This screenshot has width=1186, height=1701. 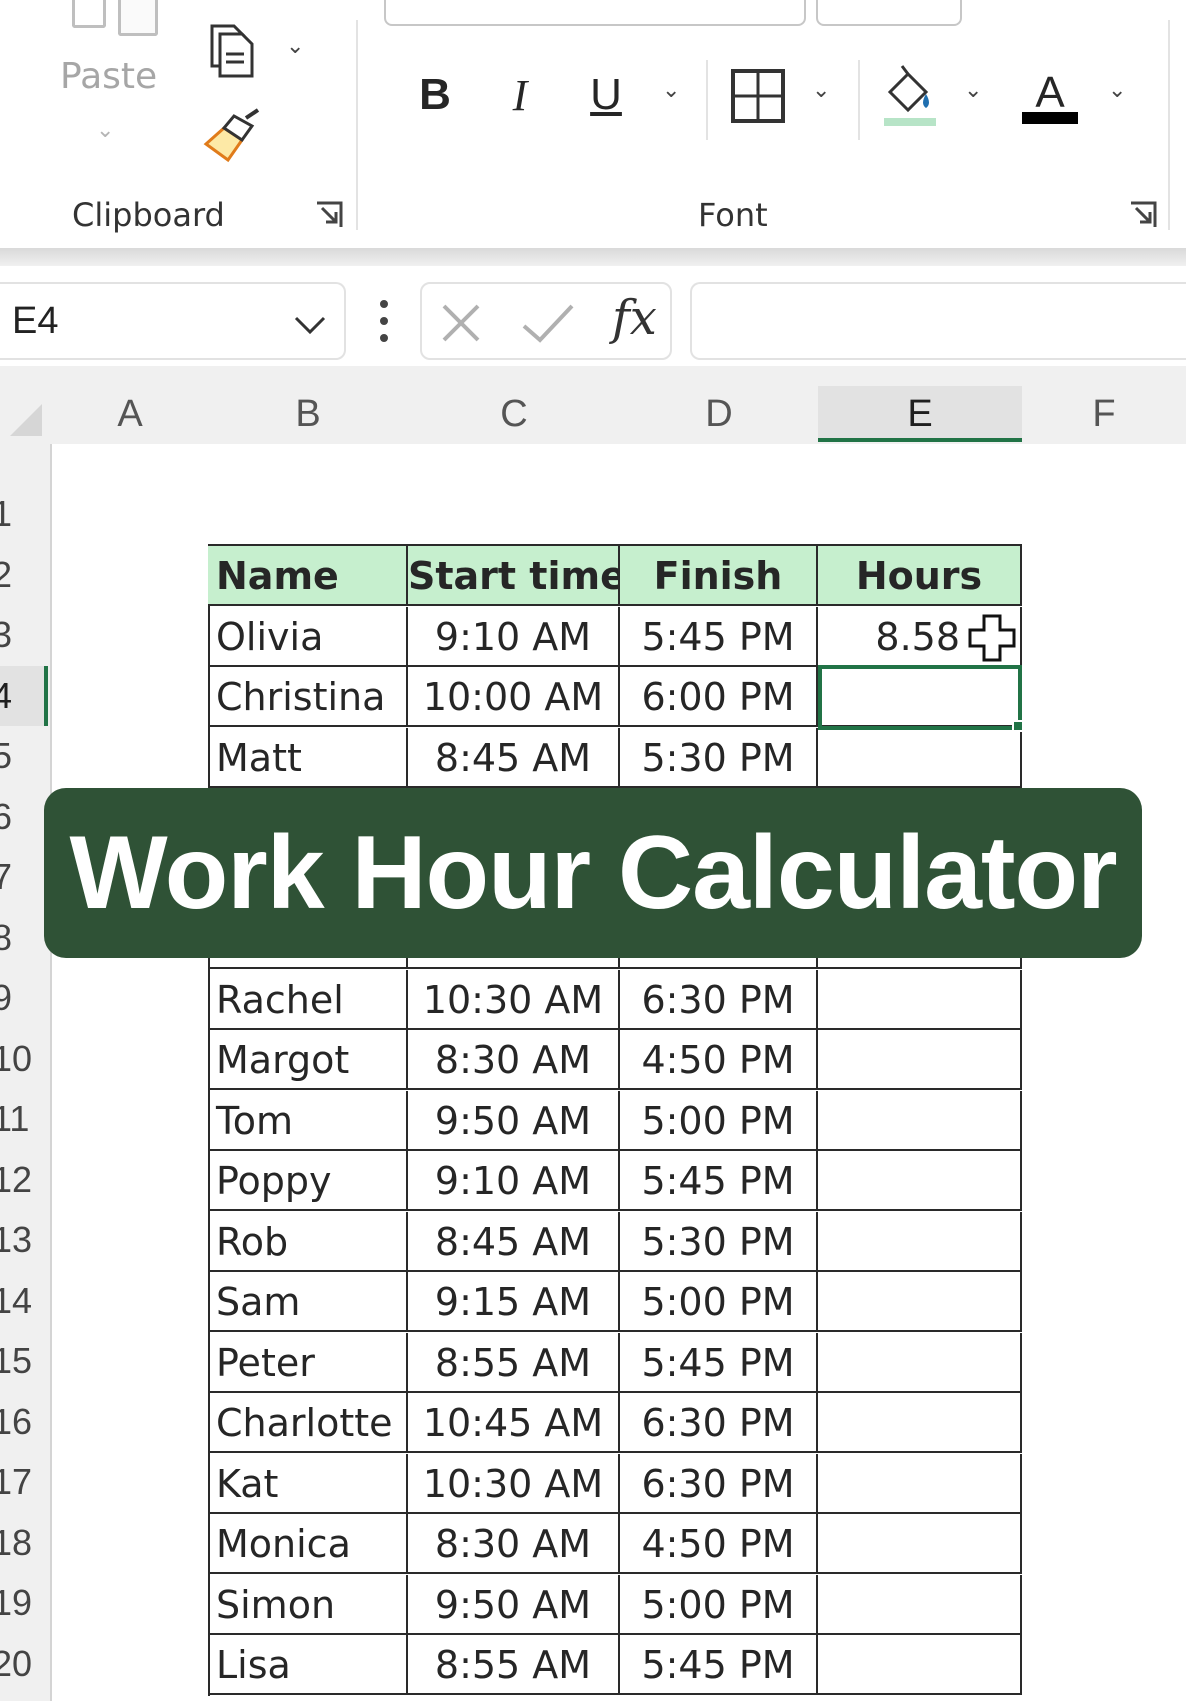 I want to click on row-header-5: 5, so click(x=24, y=756).